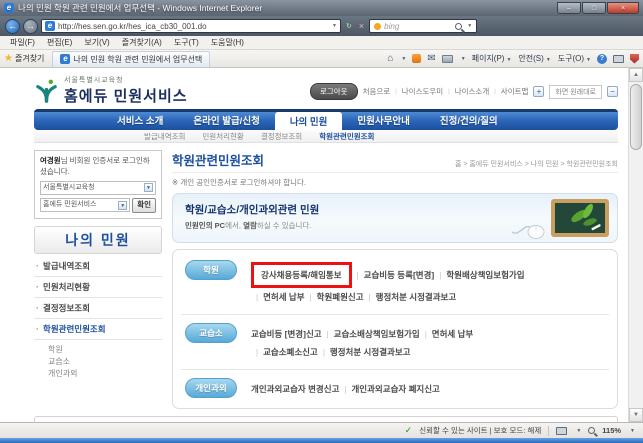  I want to click on sidebar-menu-item: · 학원관련민원조회, so click(98, 329).